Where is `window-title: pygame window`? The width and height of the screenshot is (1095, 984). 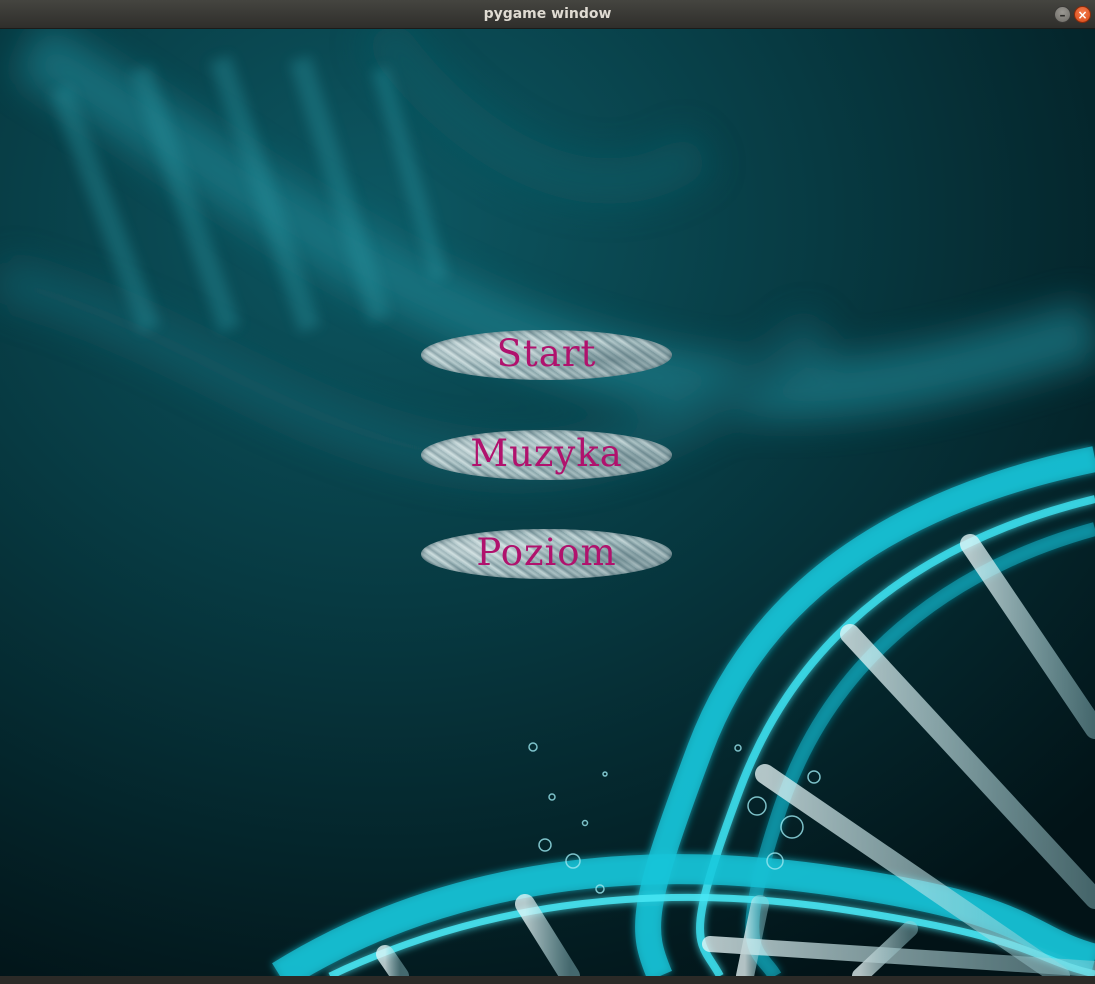
window-title: pygame window is located at coordinates (547, 14).